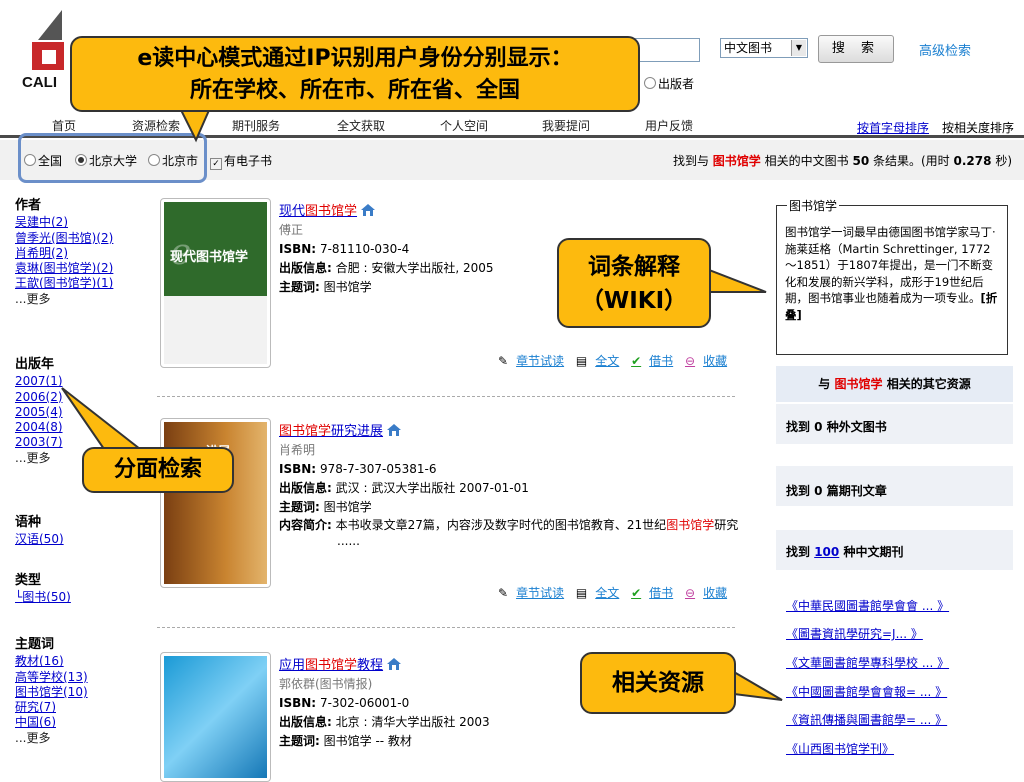  I want to click on result-title: 图书馆学研究进展, so click(509, 431).